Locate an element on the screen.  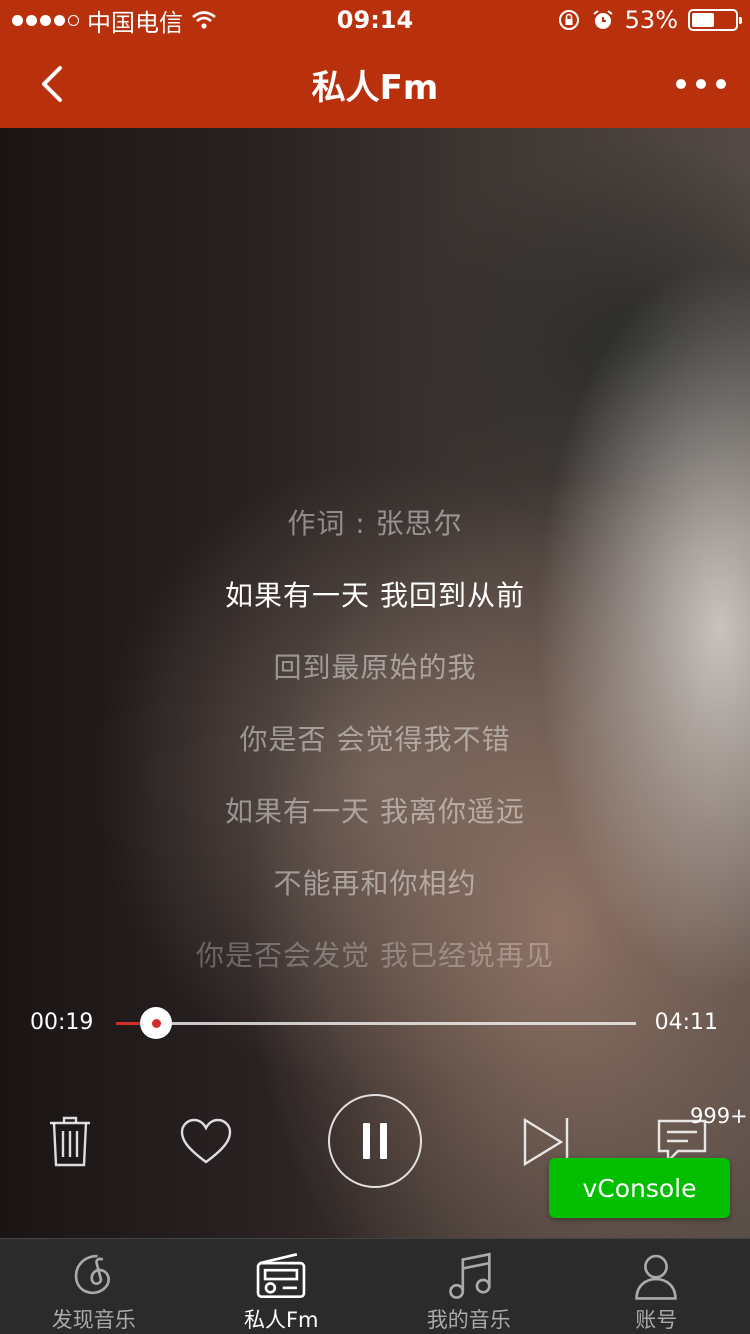
carrier-label: 中国电信 is located at coordinates (135, 22).